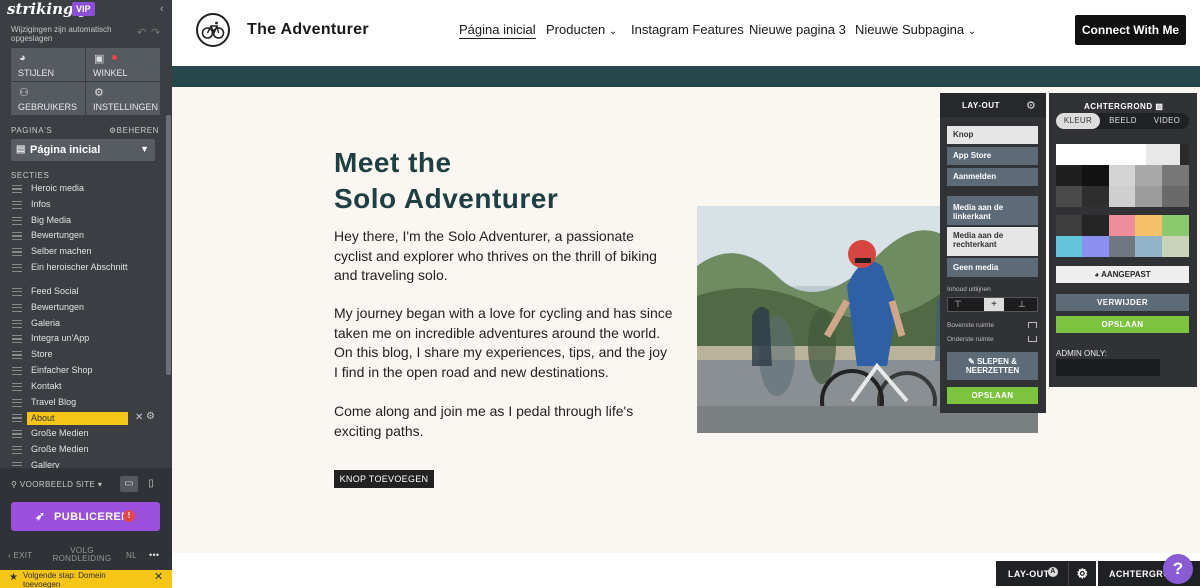 This screenshot has width=1200, height=588. Describe the element at coordinates (83, 372) in the screenshot. I see `section-item: Einfacher Shop` at that location.